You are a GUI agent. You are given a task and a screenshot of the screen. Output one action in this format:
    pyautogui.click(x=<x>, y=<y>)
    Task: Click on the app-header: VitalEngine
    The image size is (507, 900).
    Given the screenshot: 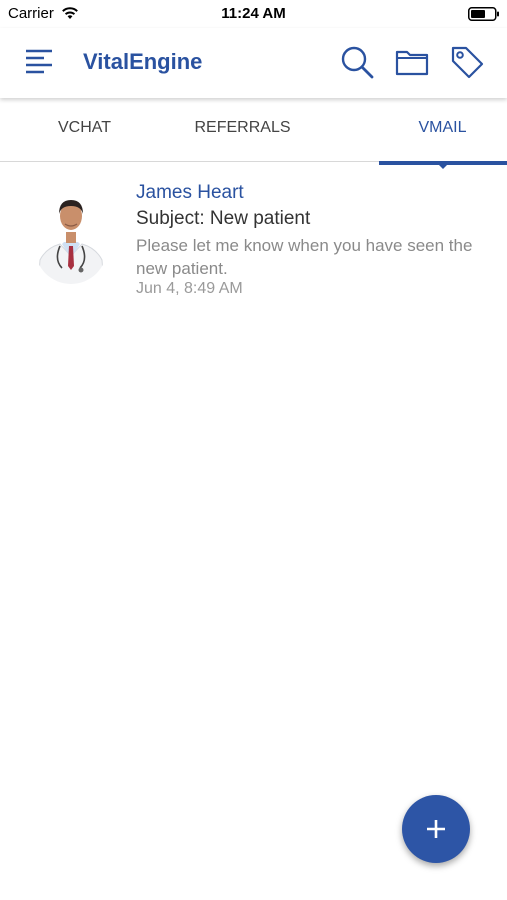 What is the action you would take?
    pyautogui.click(x=253, y=63)
    